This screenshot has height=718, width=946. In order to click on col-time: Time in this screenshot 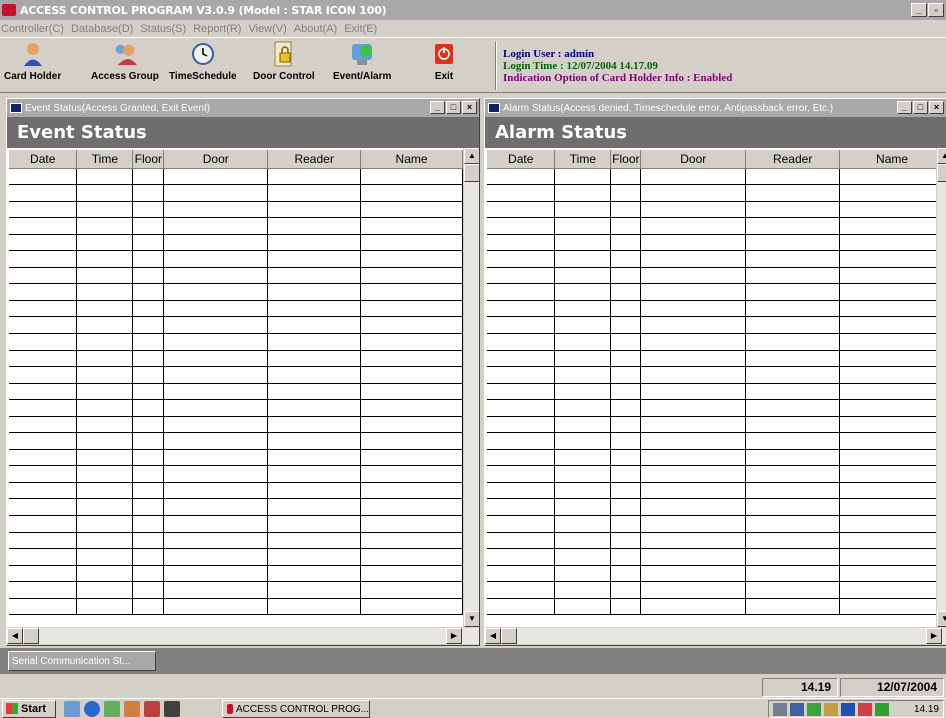, I will do `click(105, 159)`.